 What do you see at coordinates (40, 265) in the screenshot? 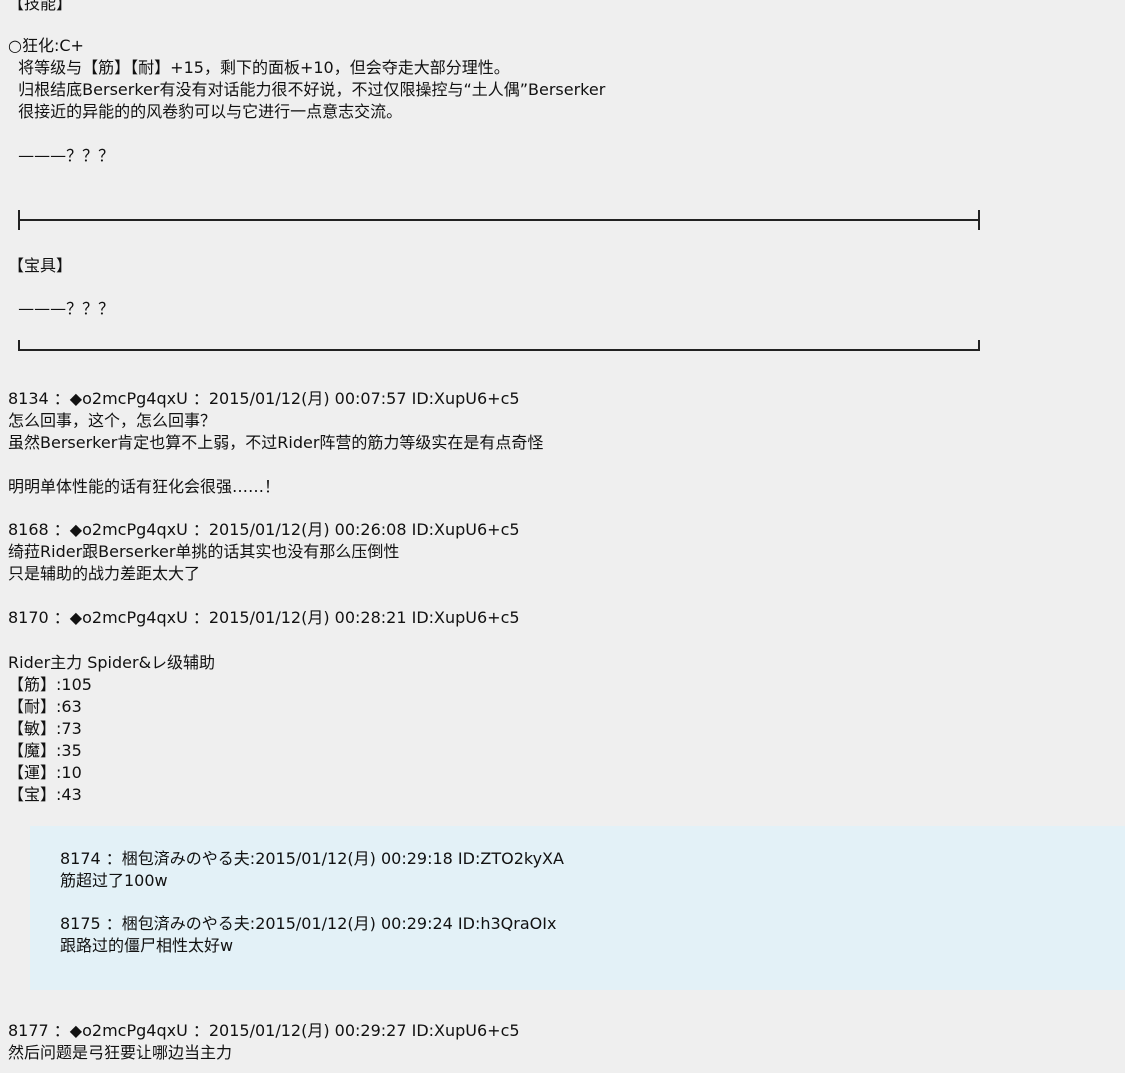
I see `noble-phantasm-header: 【宝具】` at bounding box center [40, 265].